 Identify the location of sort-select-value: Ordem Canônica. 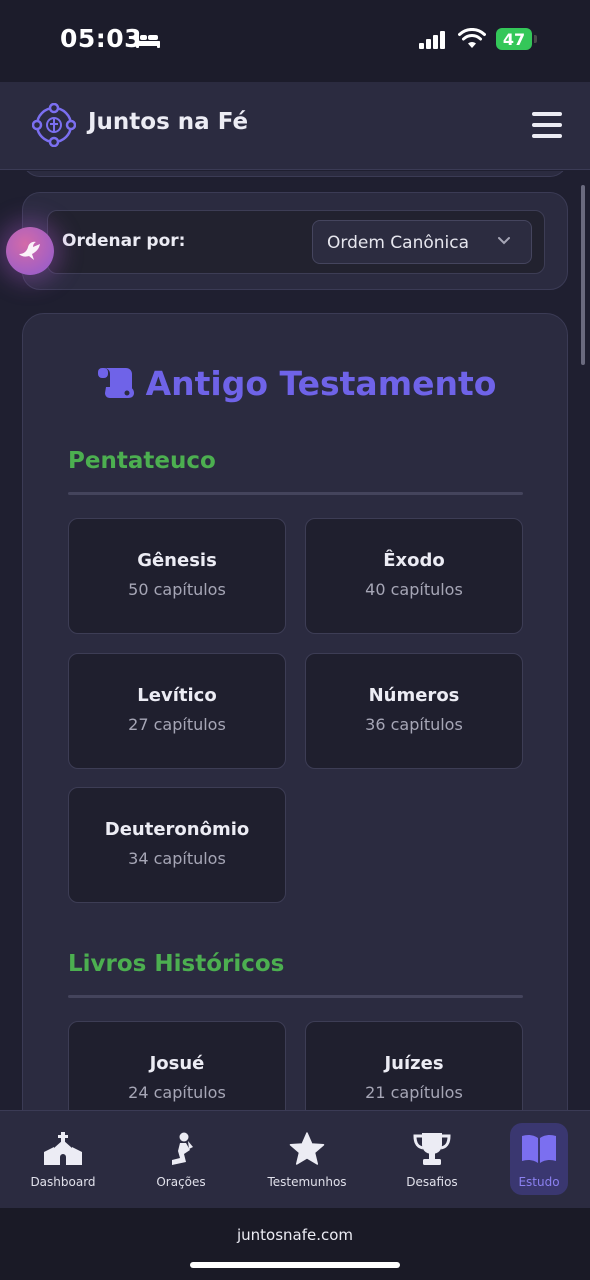
(398, 243).